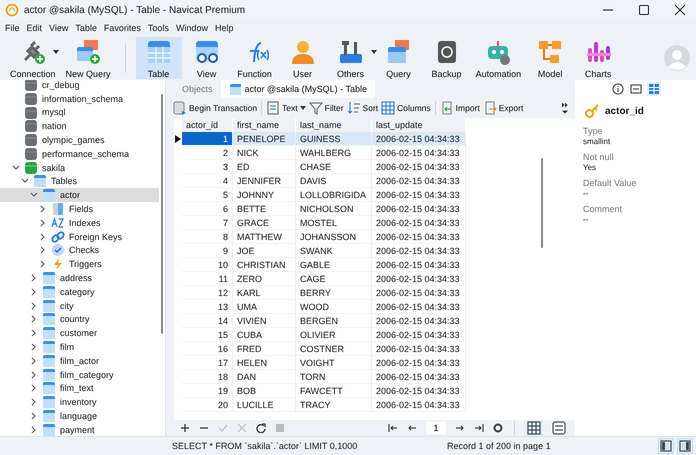 The width and height of the screenshot is (696, 455). What do you see at coordinates (498, 428) in the screenshot?
I see `settings-icon` at bounding box center [498, 428].